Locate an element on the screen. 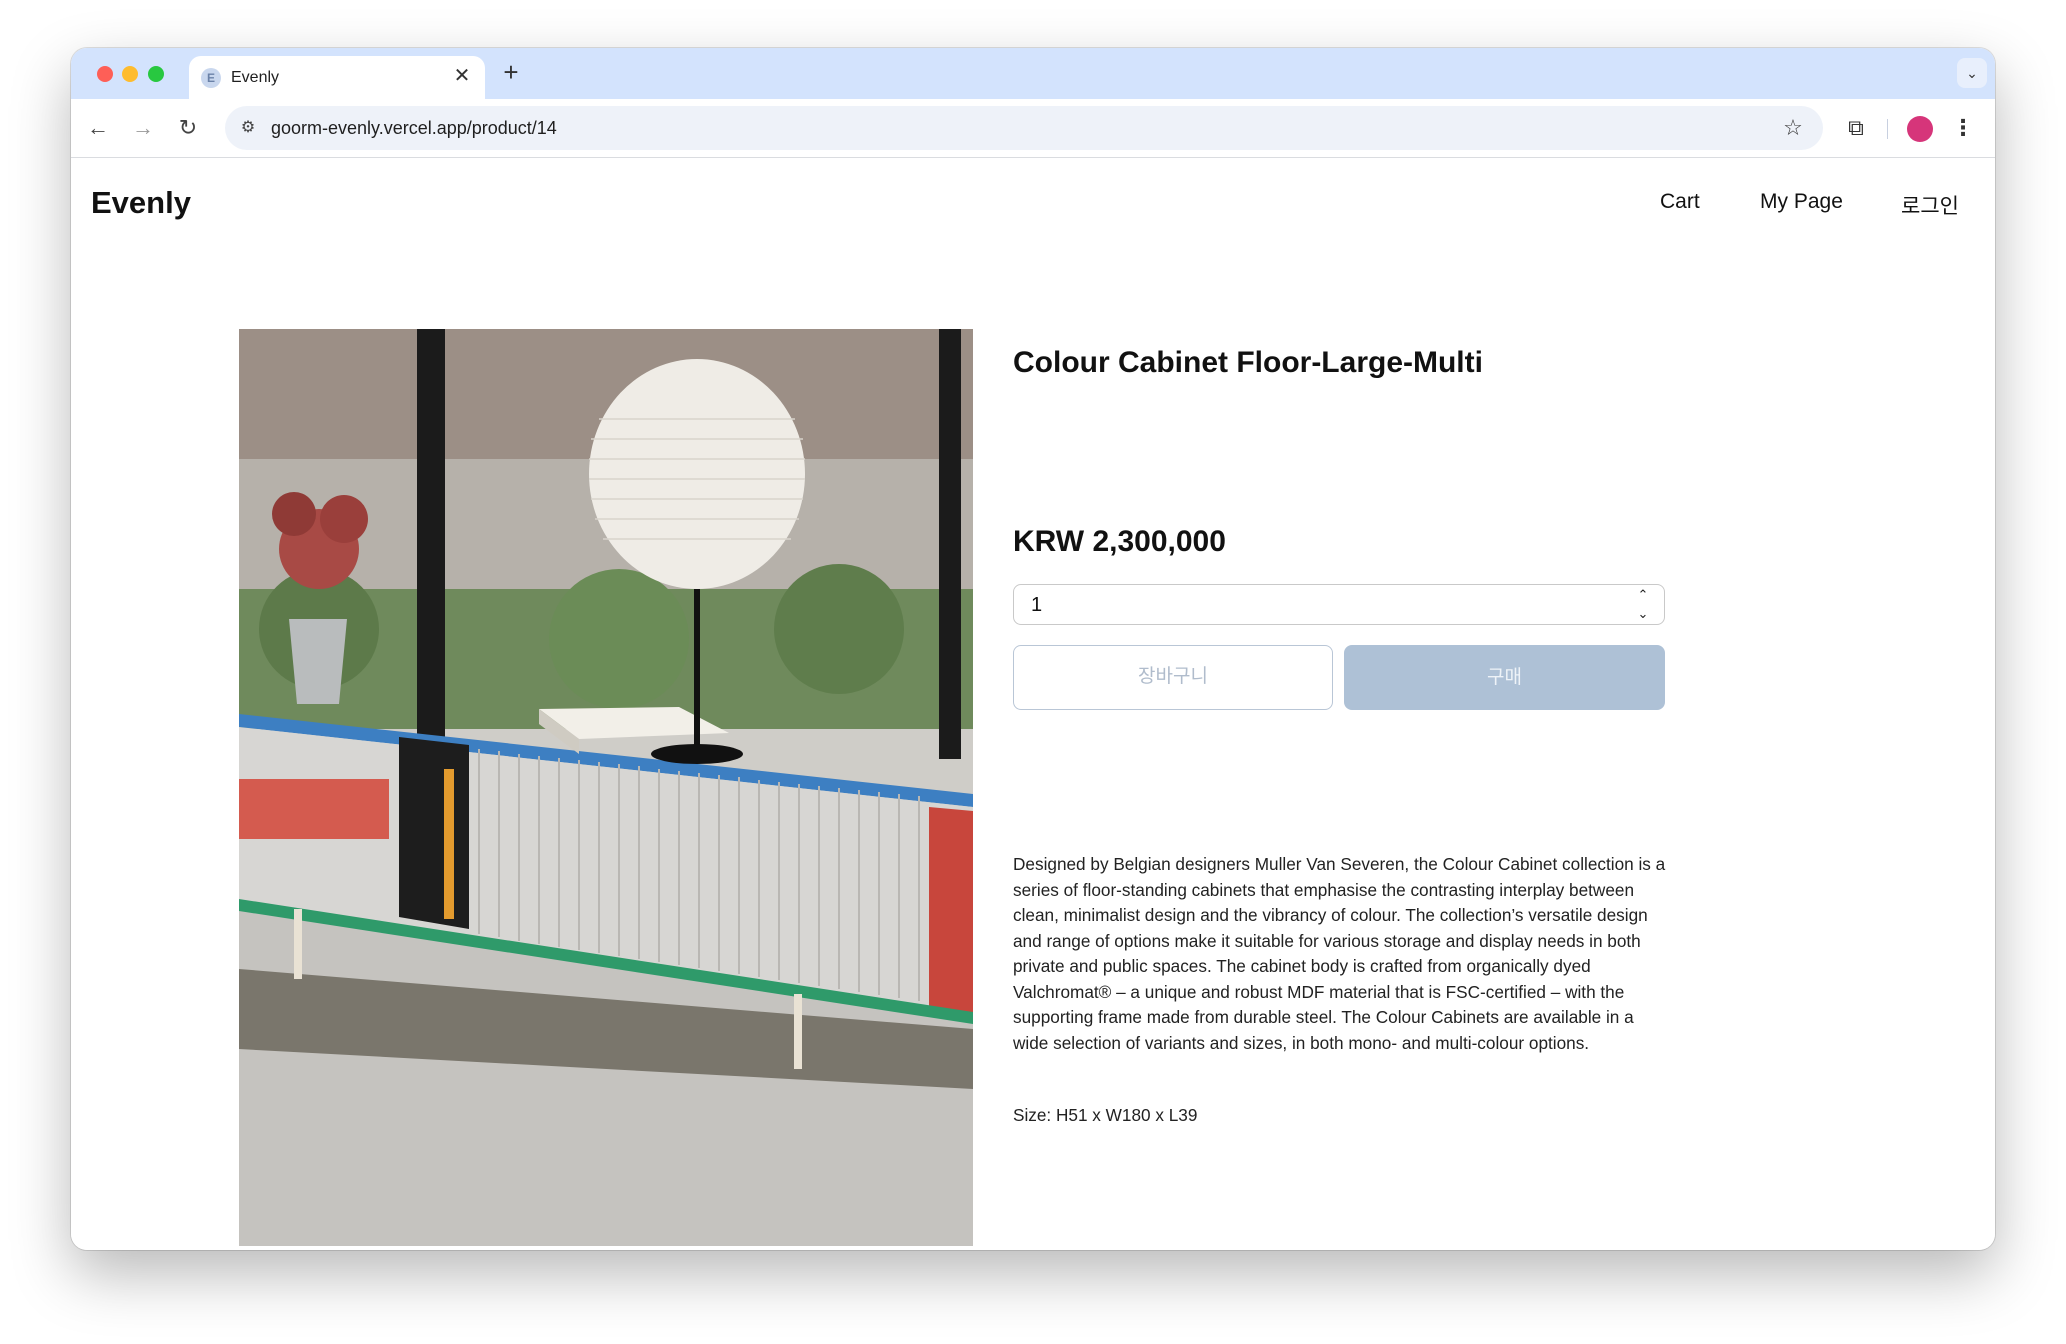 The height and width of the screenshot is (1344, 2066). close-tab-icon: ✕ is located at coordinates (462, 76).